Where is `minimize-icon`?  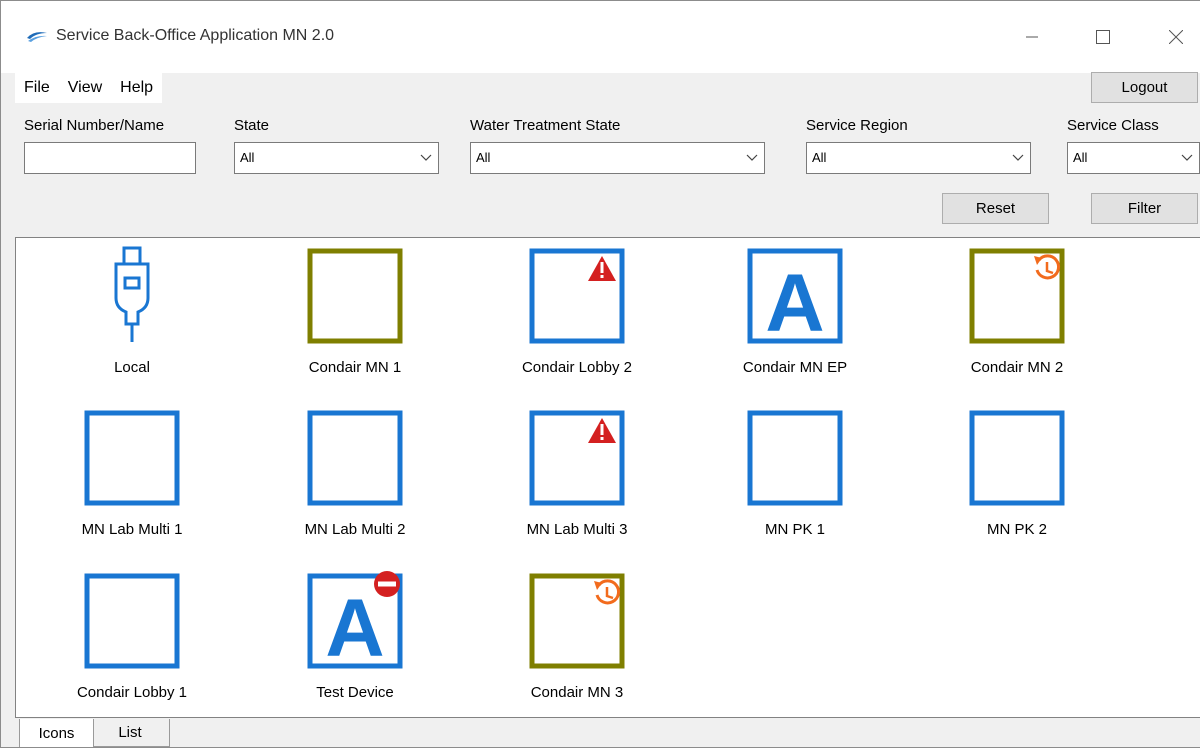
minimize-icon is located at coordinates (1032, 37).